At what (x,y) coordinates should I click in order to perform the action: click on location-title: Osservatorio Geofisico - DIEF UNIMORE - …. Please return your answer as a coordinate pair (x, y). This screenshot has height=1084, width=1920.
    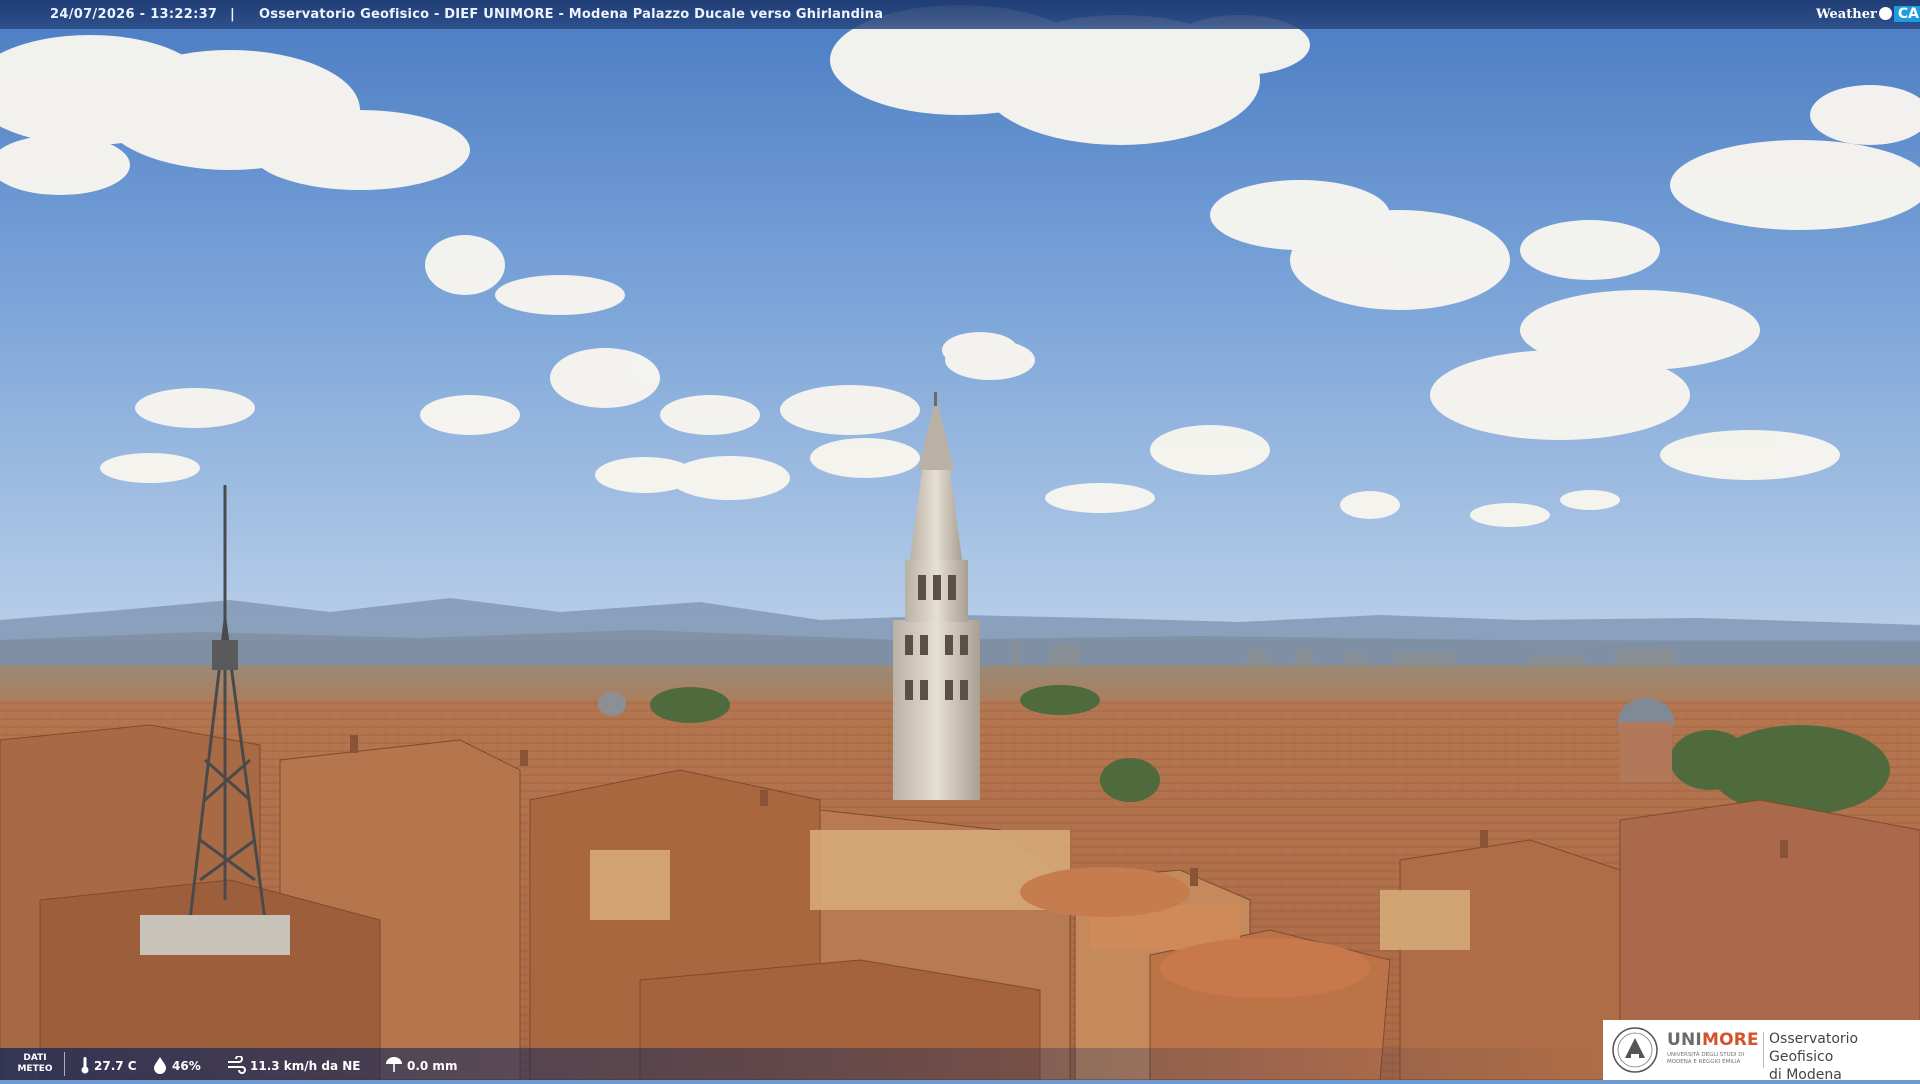
    Looking at the image, I should click on (571, 14).